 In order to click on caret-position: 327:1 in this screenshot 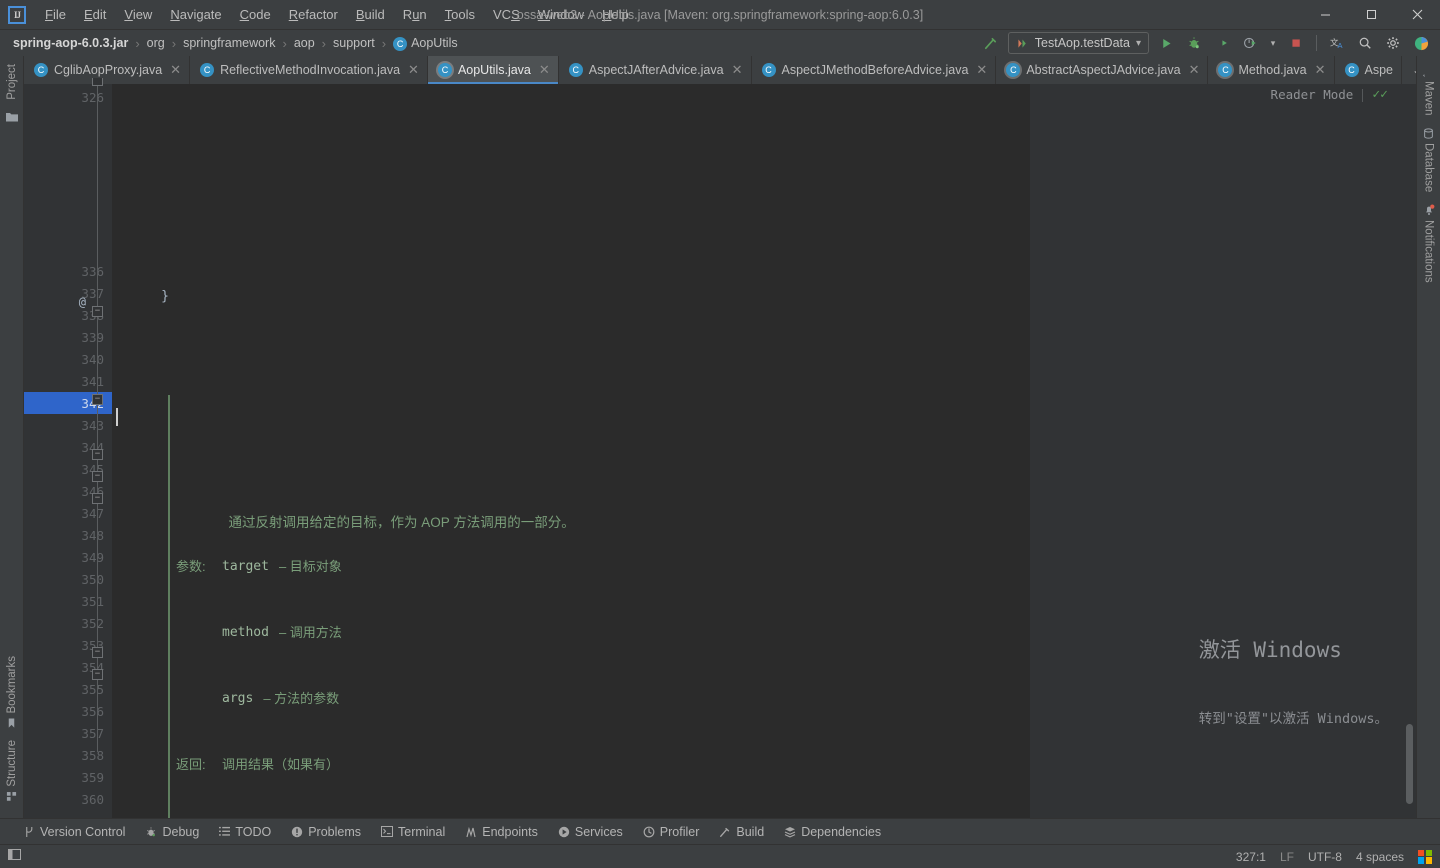, I will do `click(1251, 857)`.